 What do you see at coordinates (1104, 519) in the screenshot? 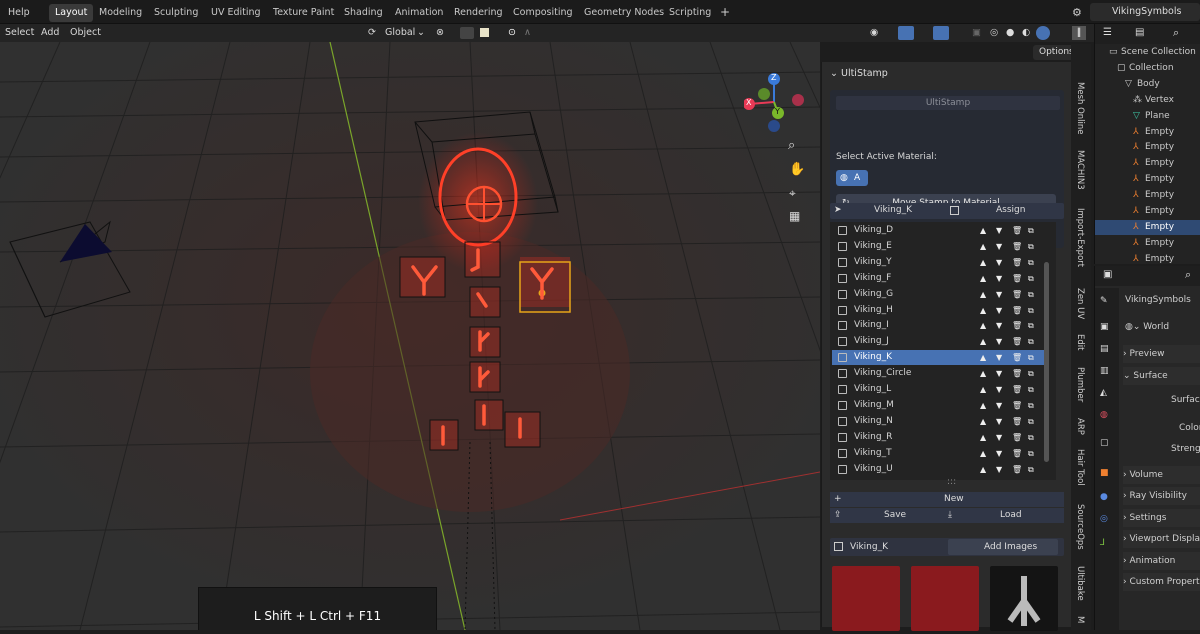
I see `constraints-tab-icon: ◎` at bounding box center [1104, 519].